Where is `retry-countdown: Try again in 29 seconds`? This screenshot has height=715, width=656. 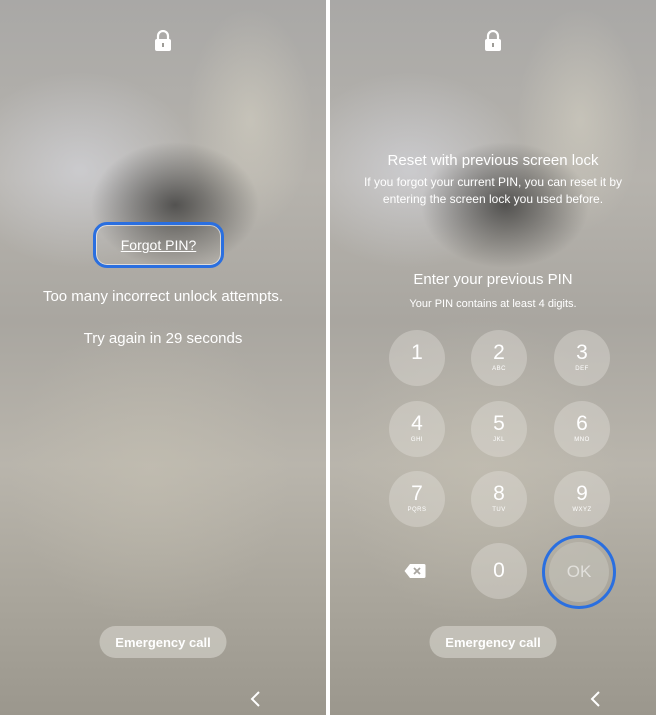 retry-countdown: Try again in 29 seconds is located at coordinates (163, 338).